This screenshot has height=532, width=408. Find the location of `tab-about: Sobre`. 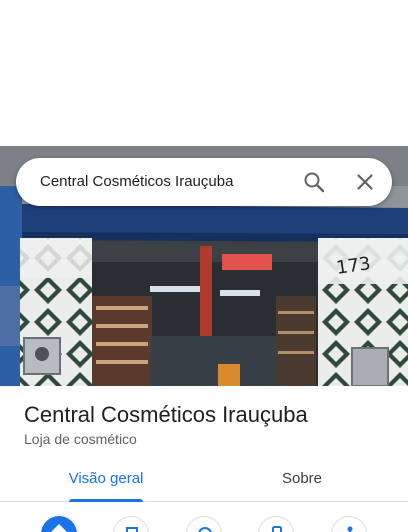

tab-about: Sobre is located at coordinates (302, 479).